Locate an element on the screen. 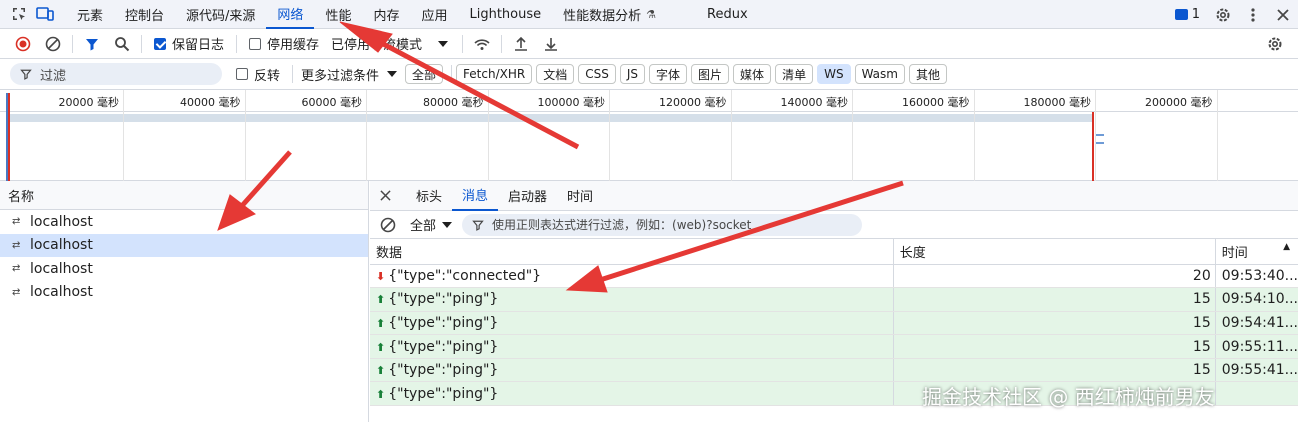 Image resolution: width=1298 pixels, height=422 pixels. tab-5: 内存 is located at coordinates (386, 14).